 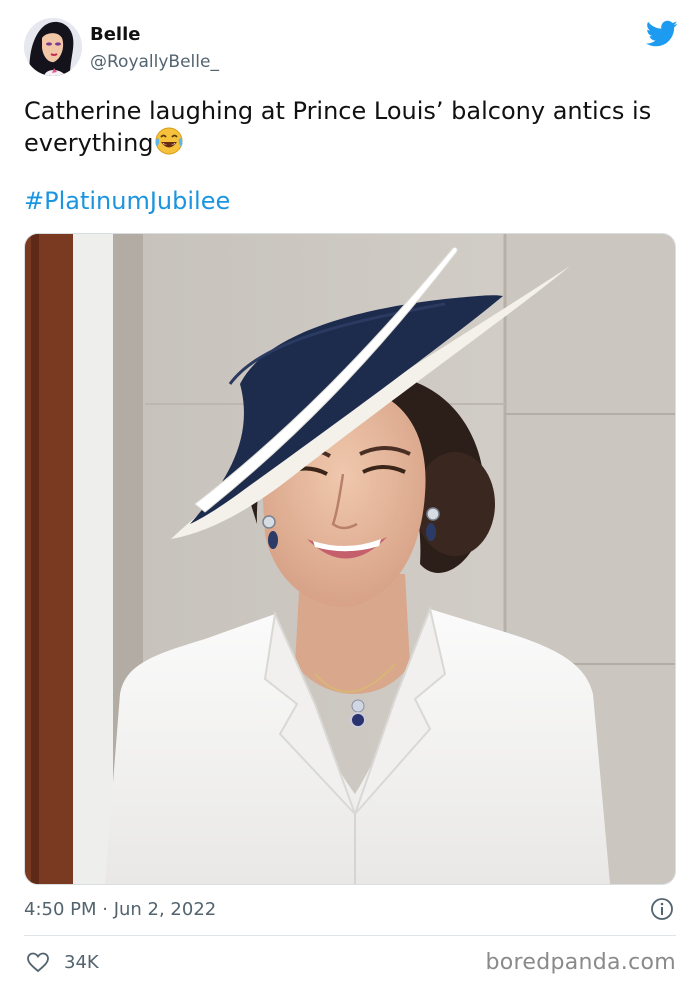 I want to click on info-circle-icon, so click(x=662, y=909).